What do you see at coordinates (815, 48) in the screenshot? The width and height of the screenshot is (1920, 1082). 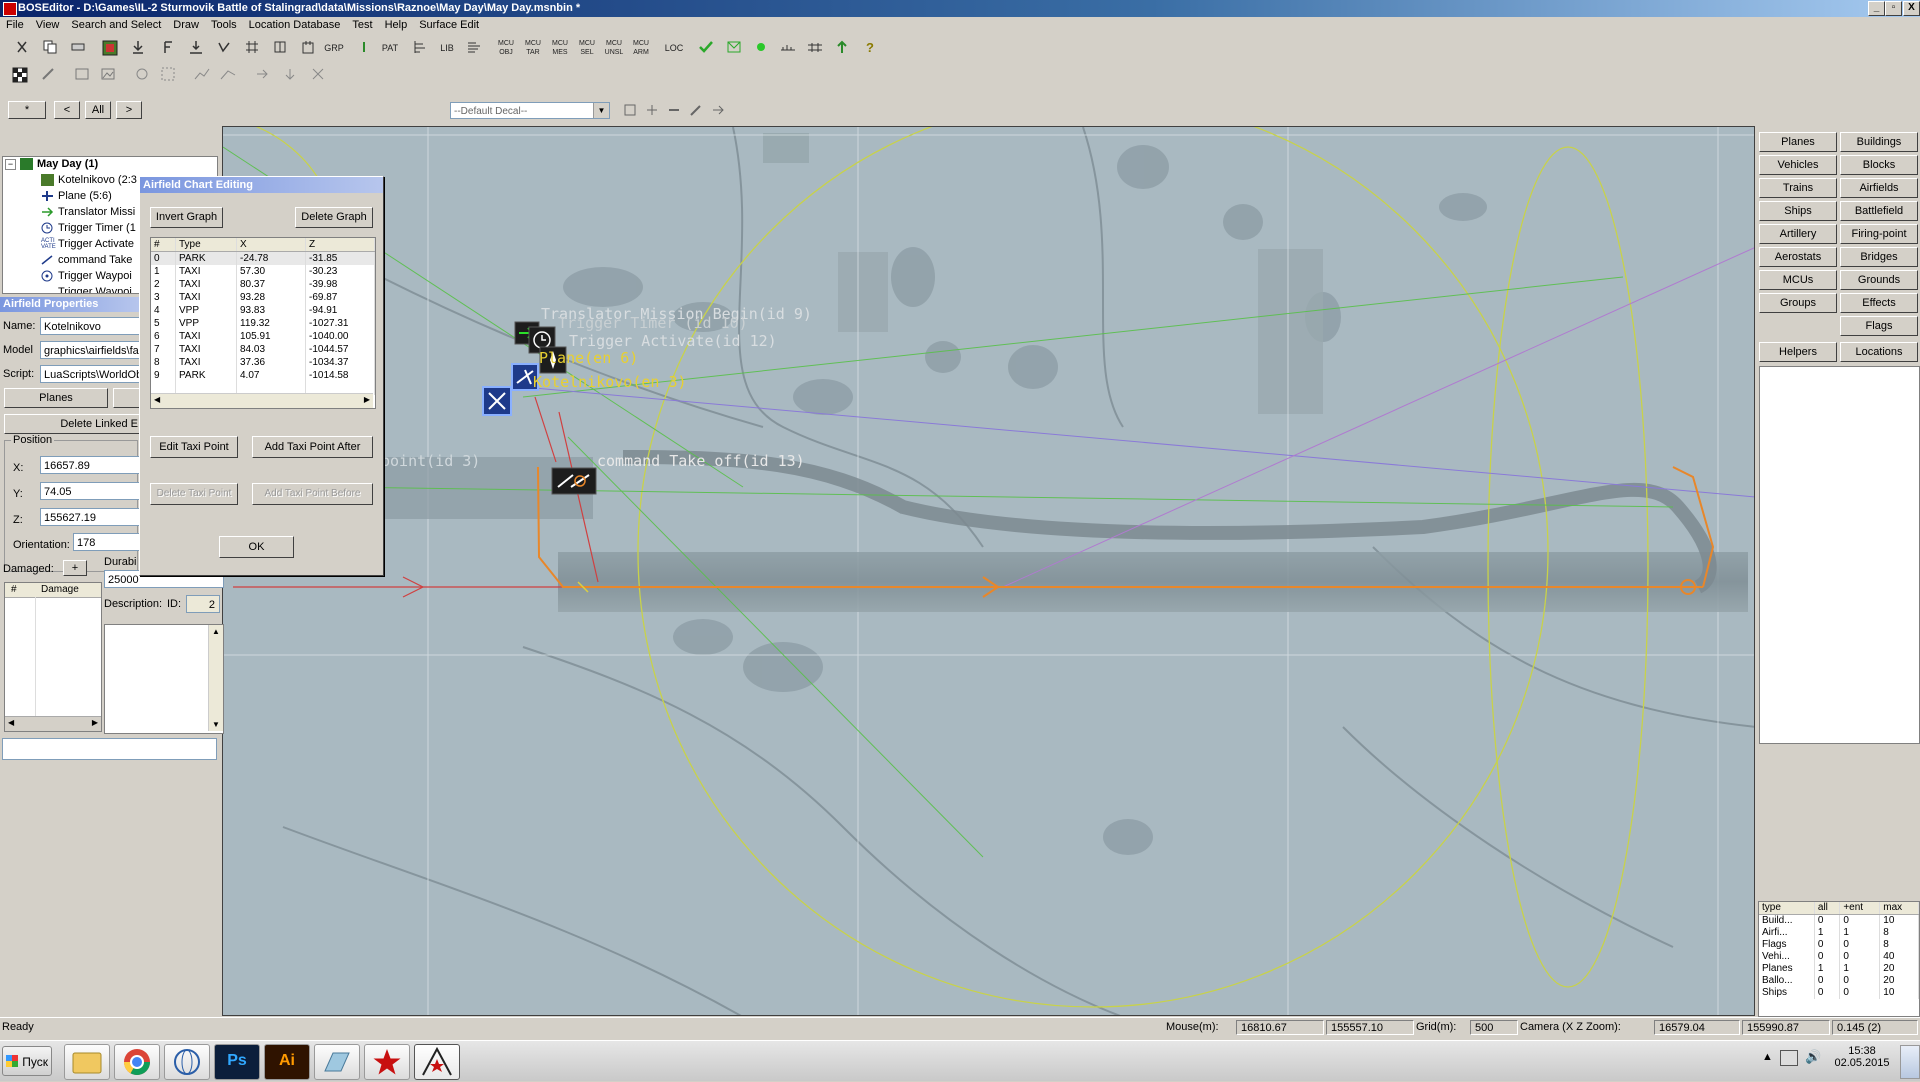 I see `measure-icon` at bounding box center [815, 48].